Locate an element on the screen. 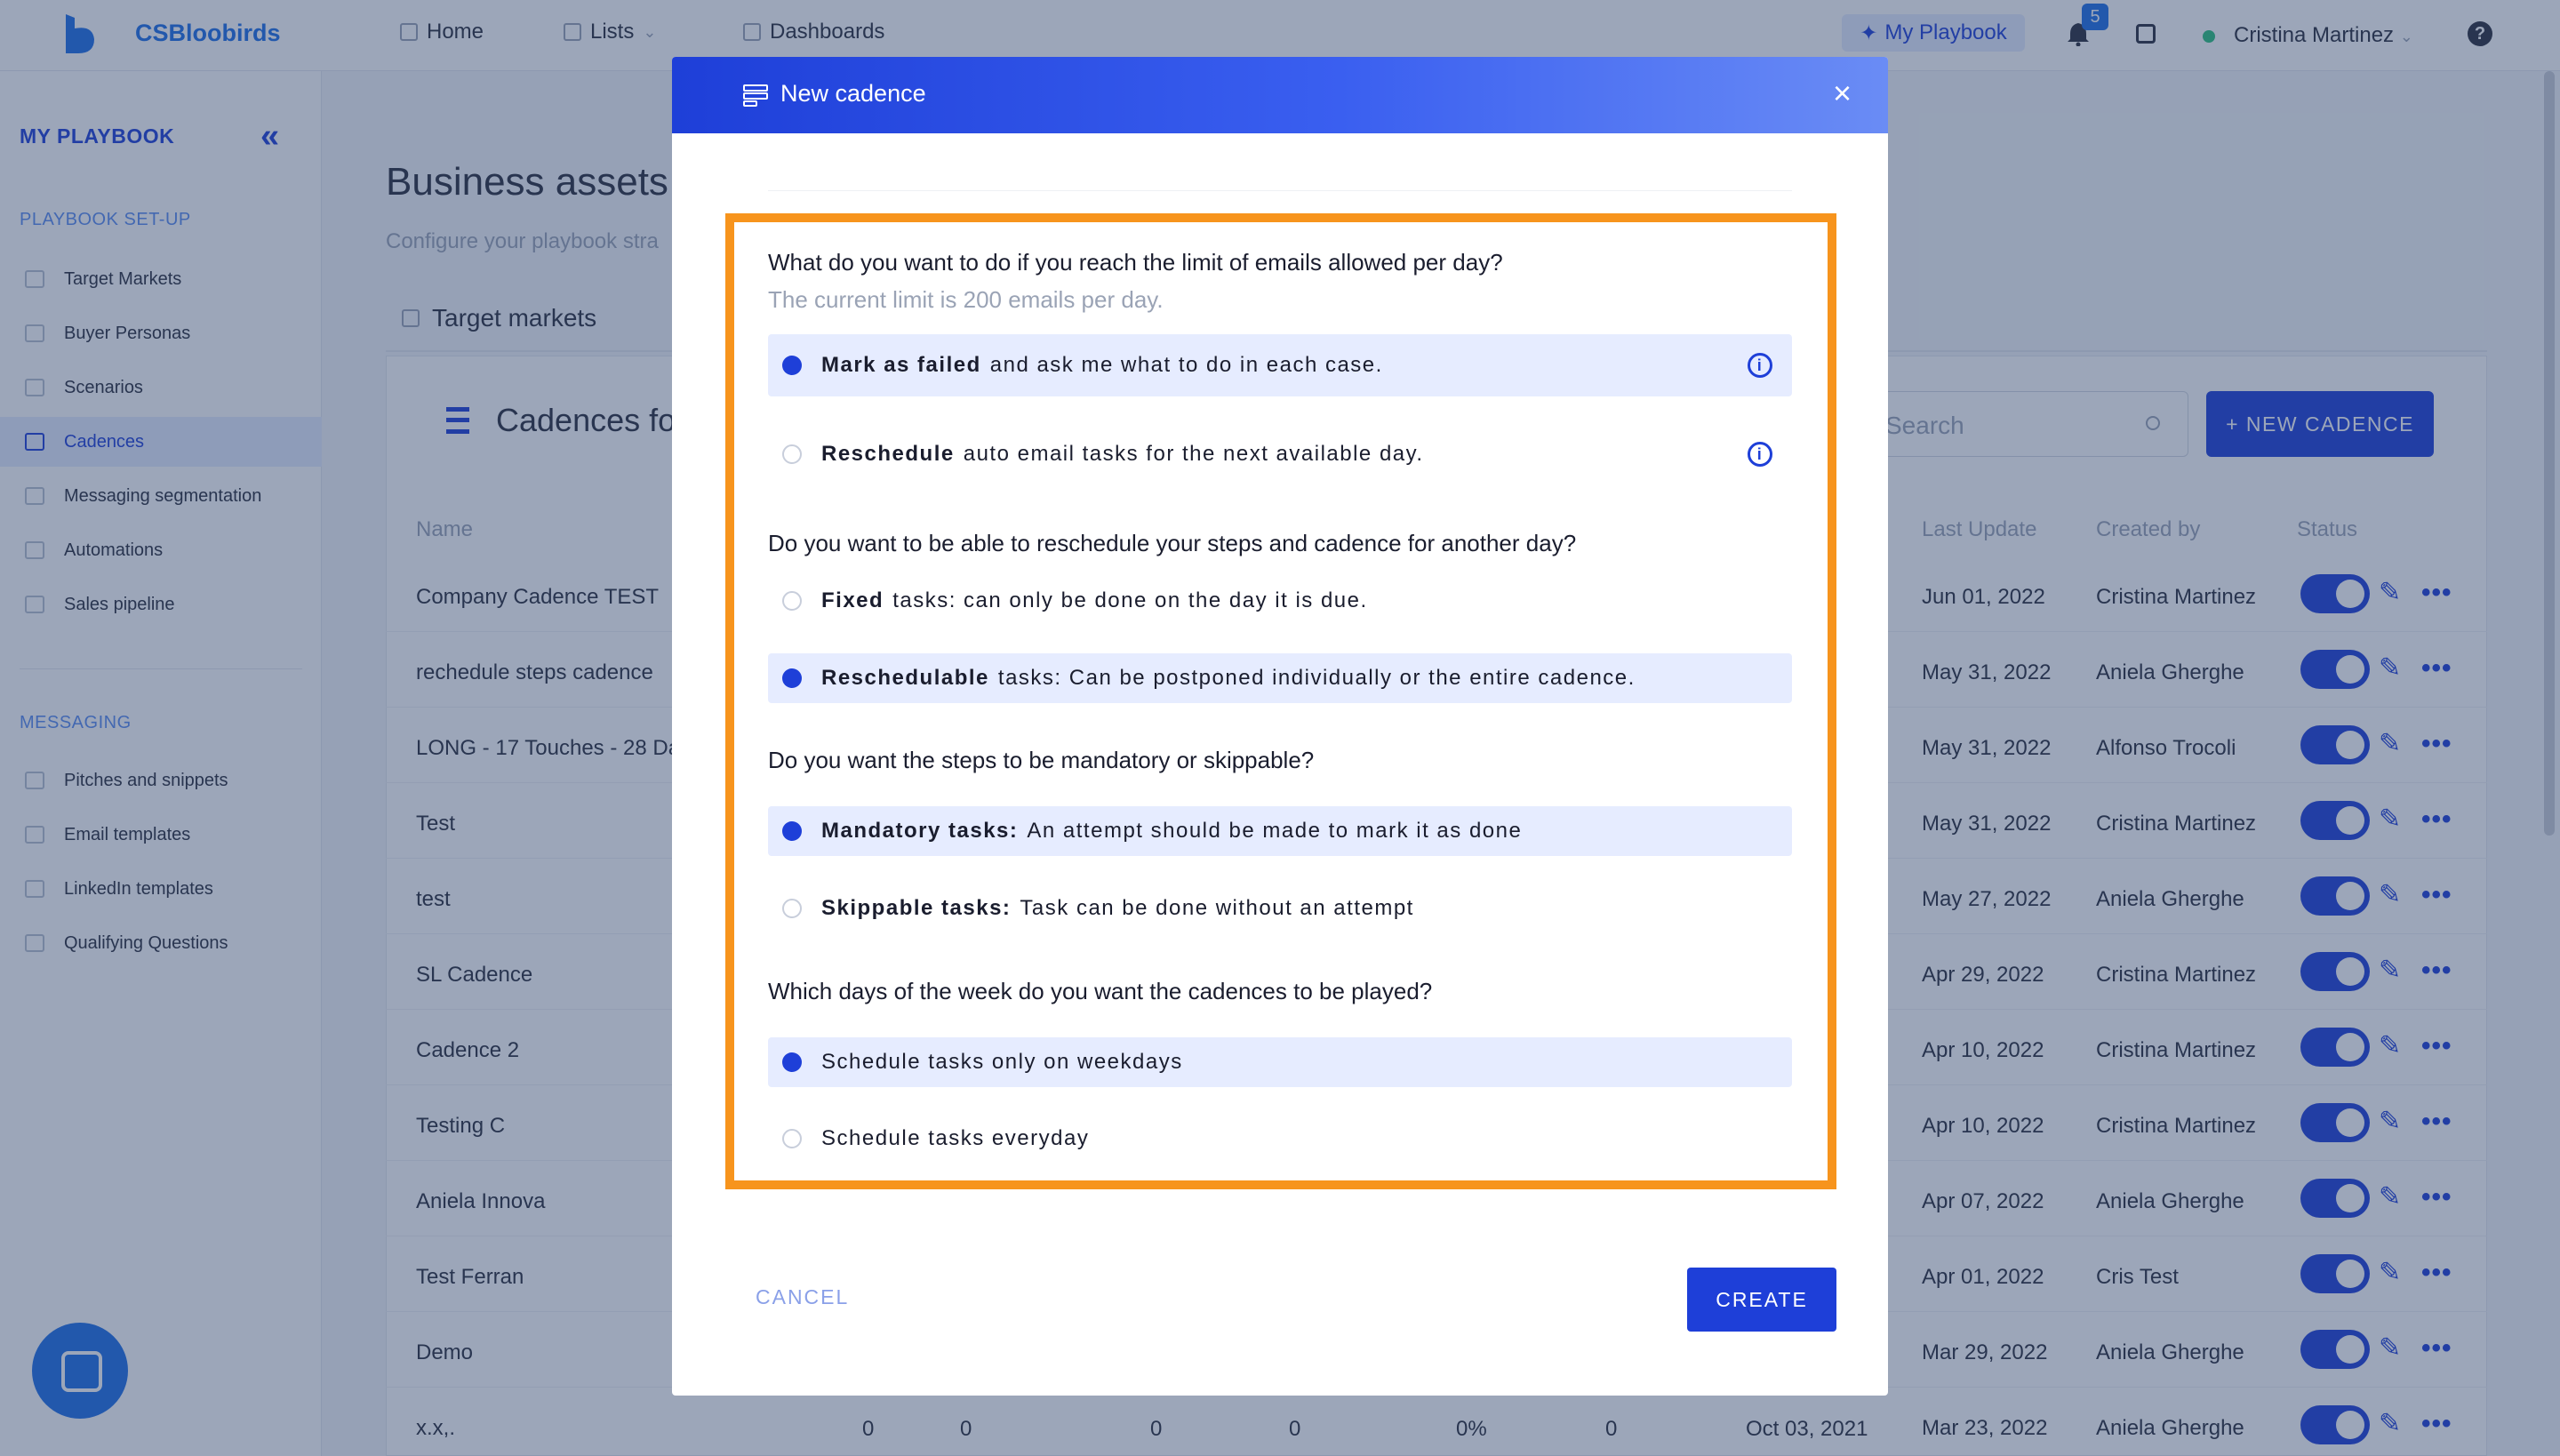  cadence-settings-icon is located at coordinates (755, 95).